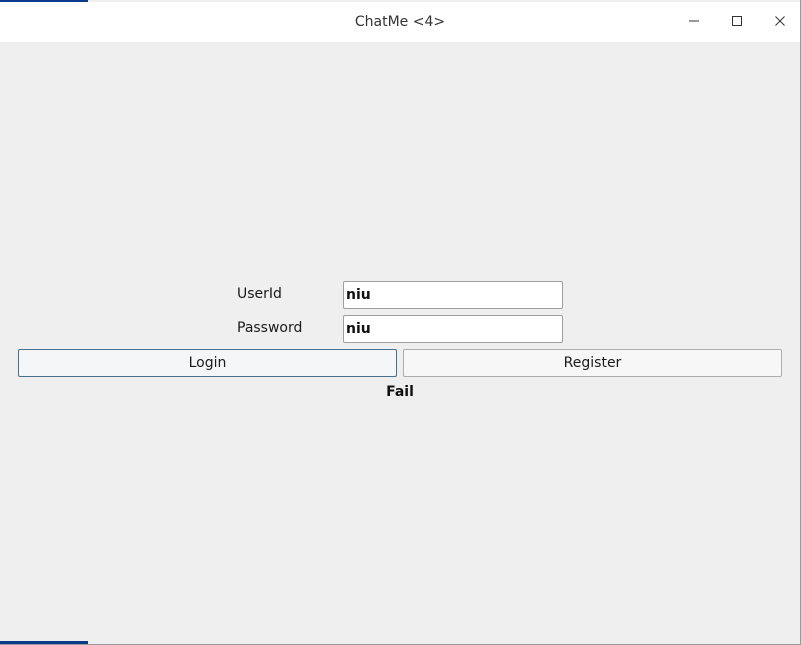 This screenshot has width=801, height=645. I want to click on password-input, so click(453, 329).